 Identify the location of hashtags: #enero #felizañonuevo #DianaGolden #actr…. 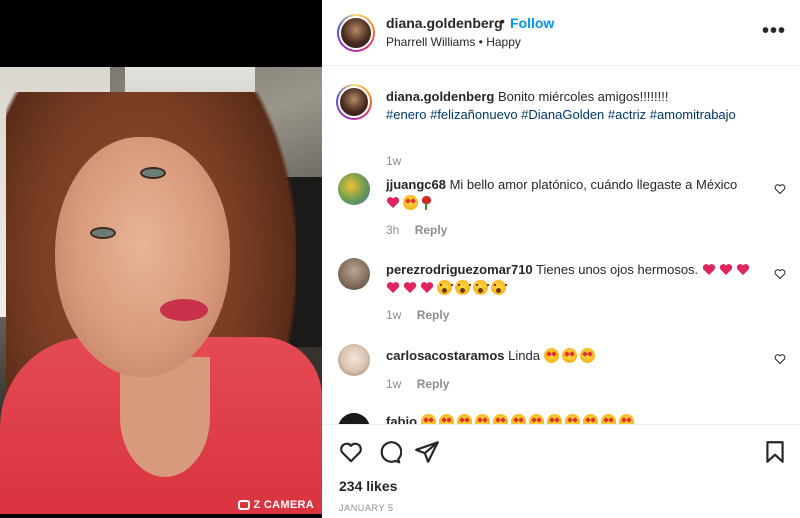
(561, 114).